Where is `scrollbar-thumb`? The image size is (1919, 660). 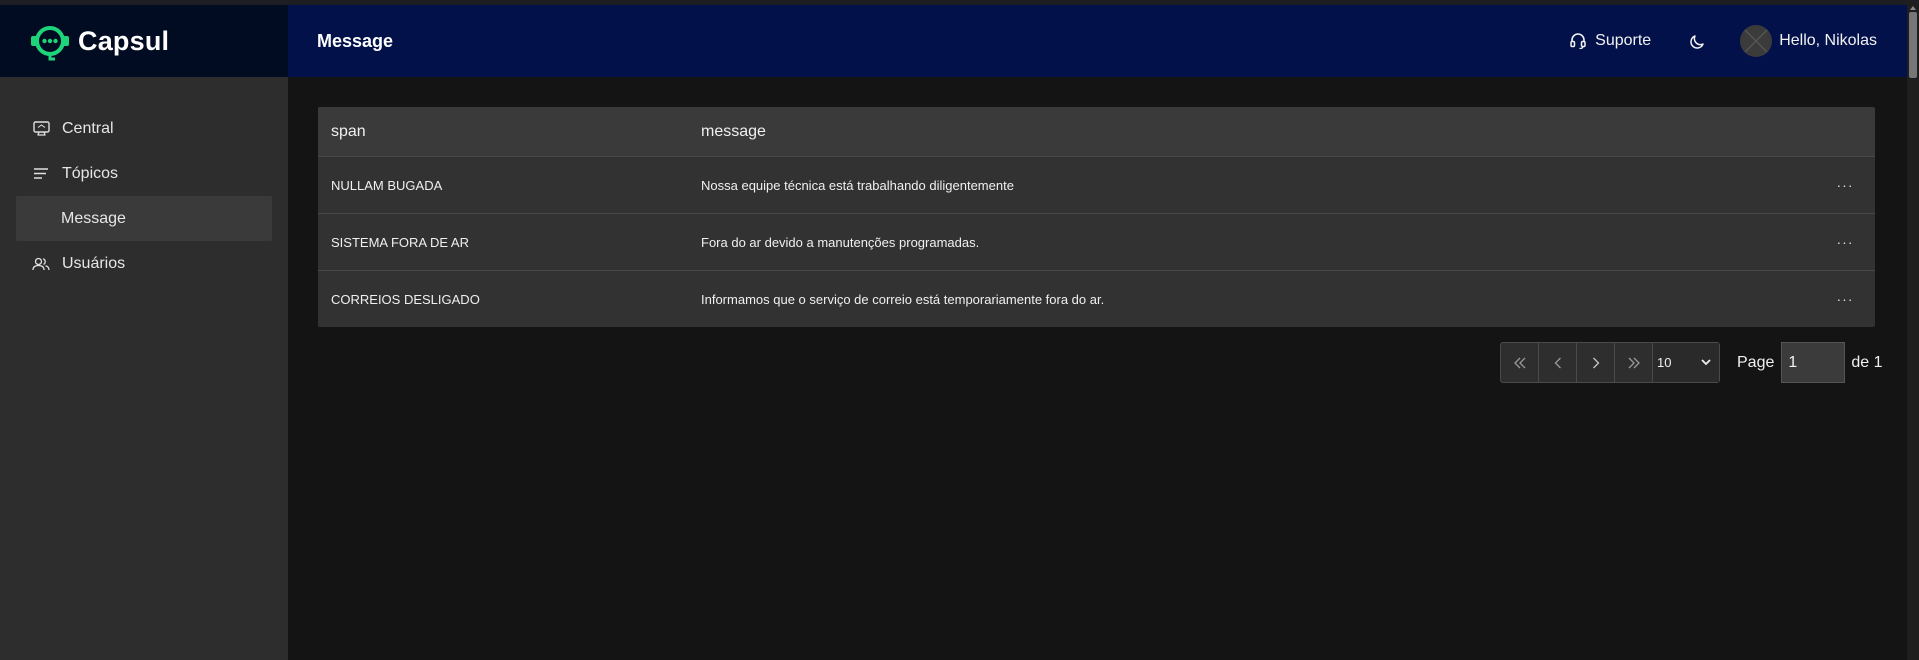
scrollbar-thumb is located at coordinates (1913, 45).